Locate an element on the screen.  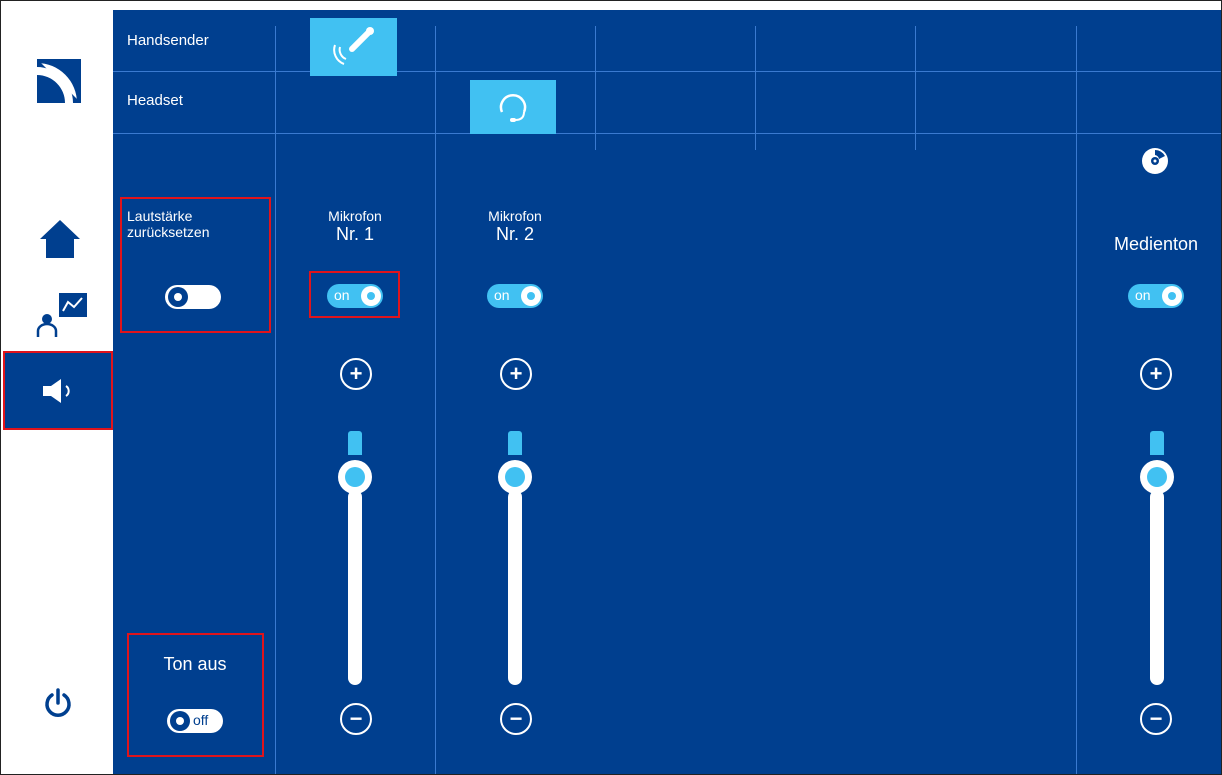
speaker-highlight is located at coordinates (58, 390).